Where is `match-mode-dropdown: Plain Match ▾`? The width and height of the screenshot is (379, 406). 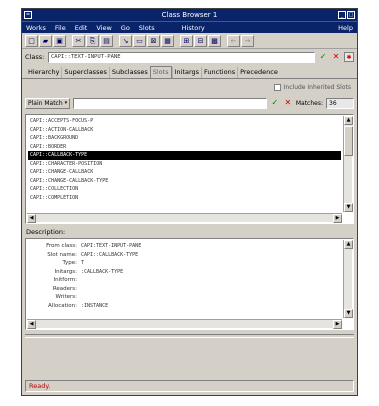 match-mode-dropdown: Plain Match ▾ is located at coordinates (48, 103).